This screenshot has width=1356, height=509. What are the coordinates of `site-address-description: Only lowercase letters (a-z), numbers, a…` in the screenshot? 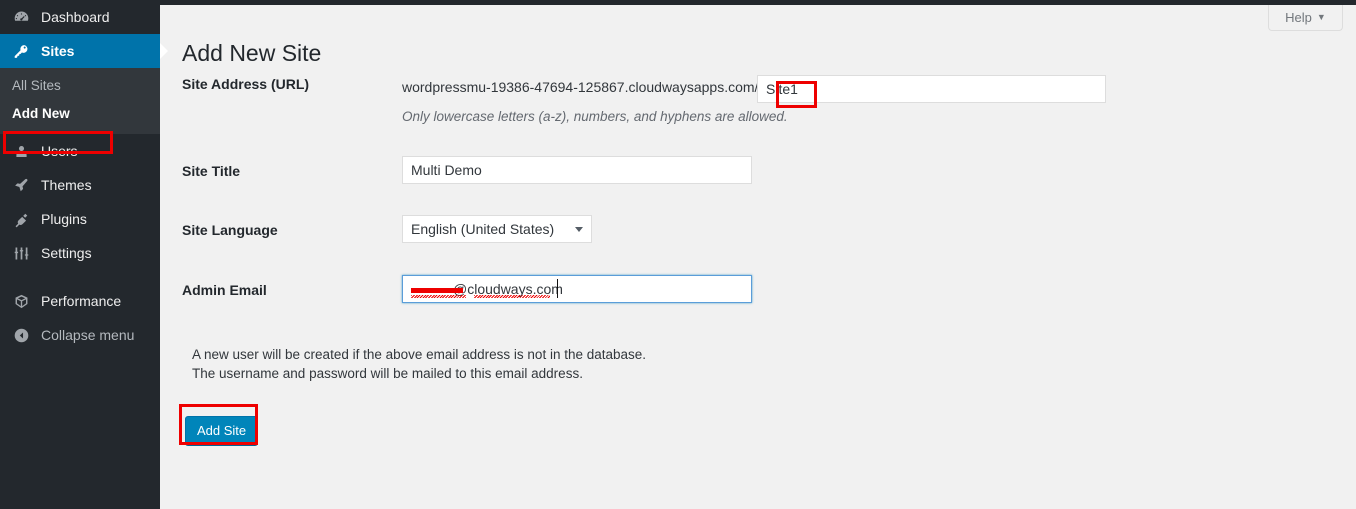 It's located at (595, 116).